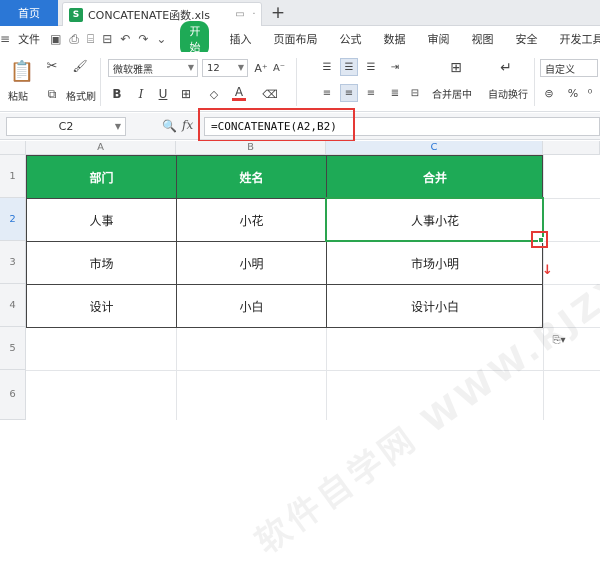 The height and width of the screenshot is (563, 600). Describe the element at coordinates (169, 126) in the screenshot. I see `zoom-icon: 🔍` at that location.